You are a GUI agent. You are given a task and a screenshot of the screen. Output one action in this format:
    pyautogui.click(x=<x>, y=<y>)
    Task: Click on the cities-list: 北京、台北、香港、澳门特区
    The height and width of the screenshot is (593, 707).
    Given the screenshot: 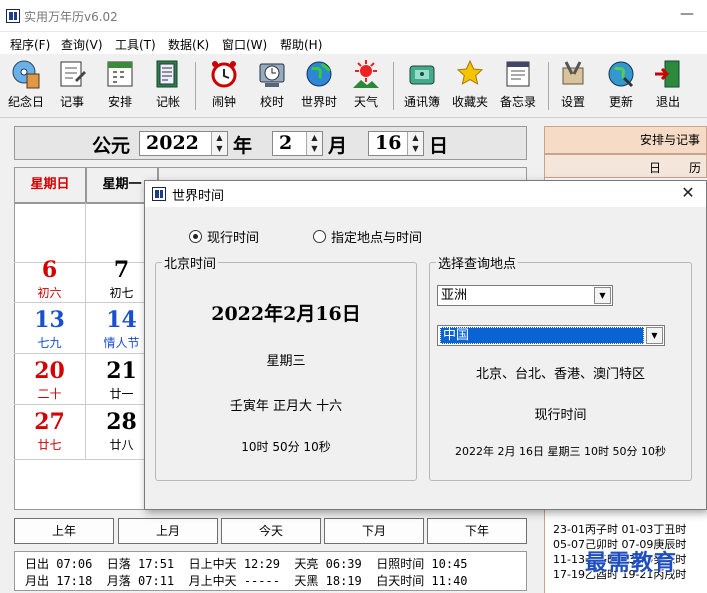 What is the action you would take?
    pyautogui.click(x=560, y=374)
    